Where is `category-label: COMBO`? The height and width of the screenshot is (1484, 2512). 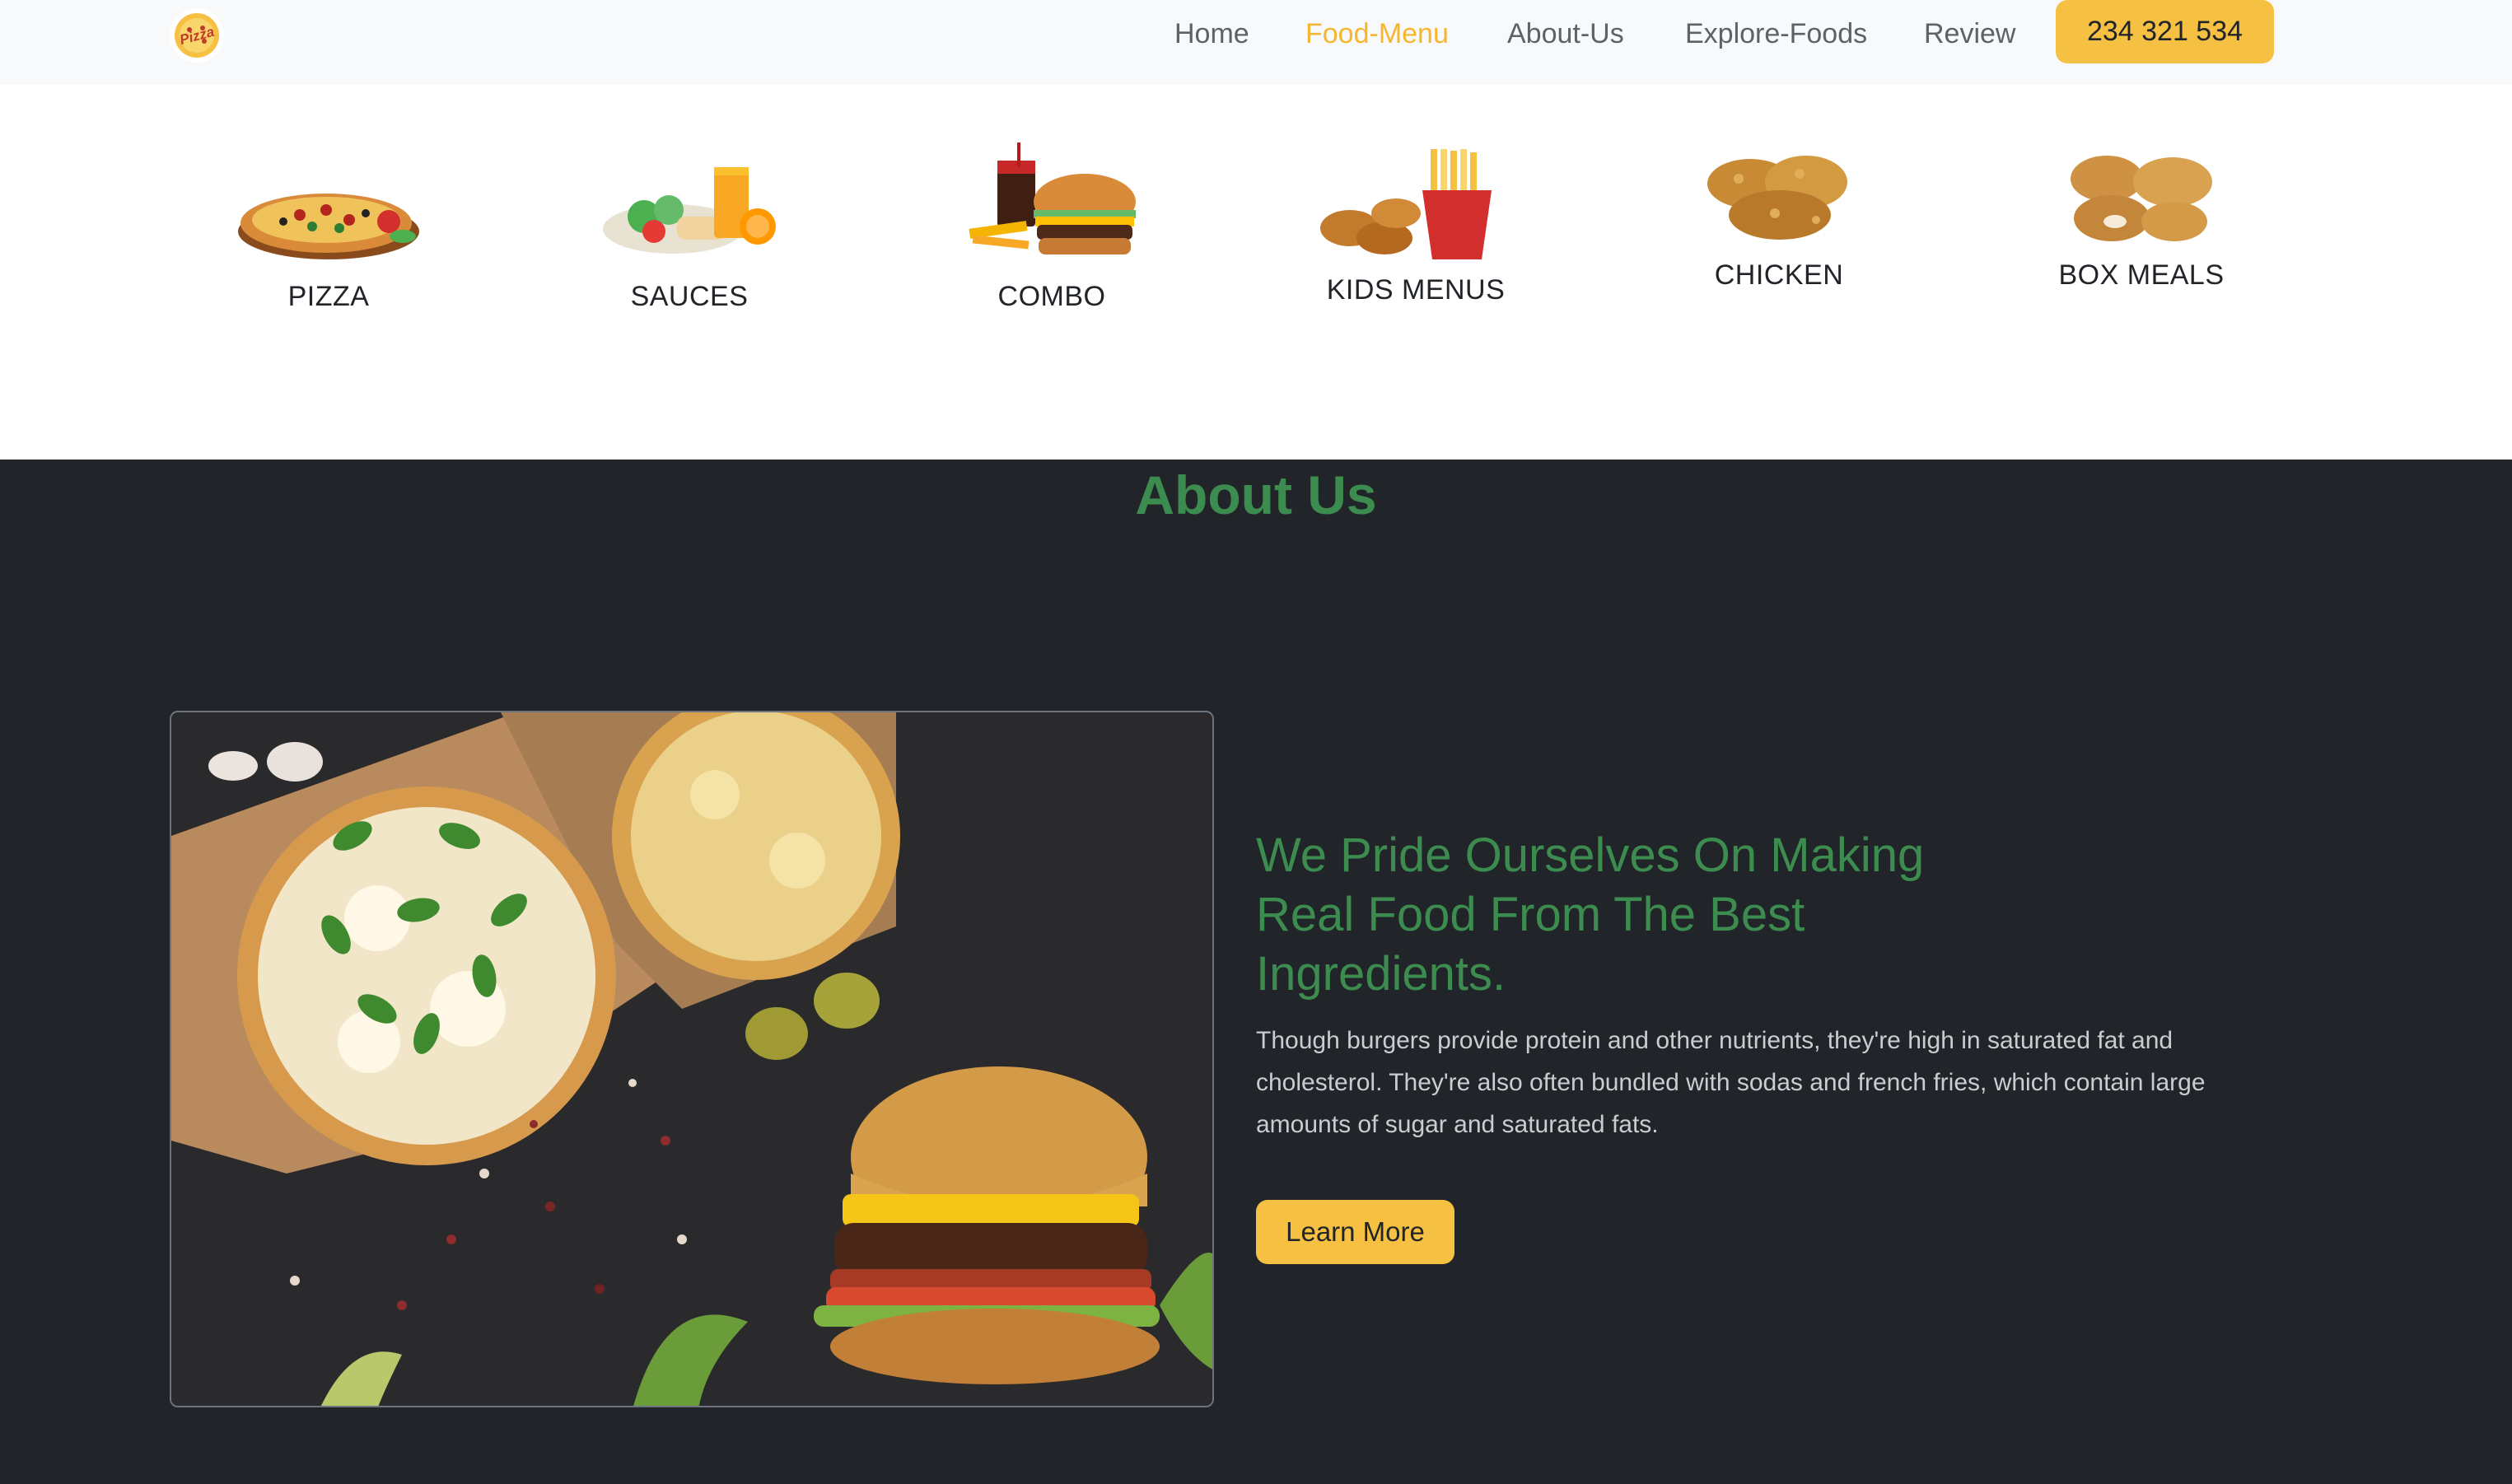
category-label: COMBO is located at coordinates (1051, 296).